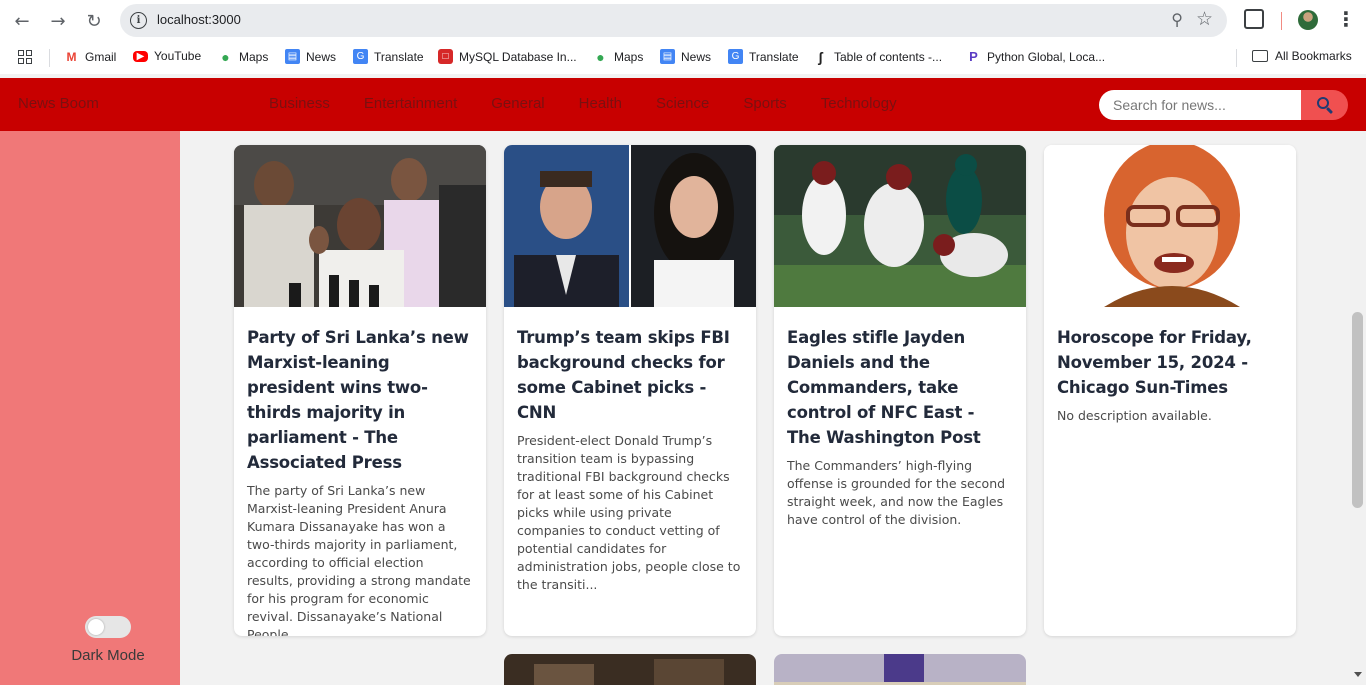 The image size is (1366, 685). Describe the element at coordinates (108, 627) in the screenshot. I see `dark-mode-toggle` at that location.